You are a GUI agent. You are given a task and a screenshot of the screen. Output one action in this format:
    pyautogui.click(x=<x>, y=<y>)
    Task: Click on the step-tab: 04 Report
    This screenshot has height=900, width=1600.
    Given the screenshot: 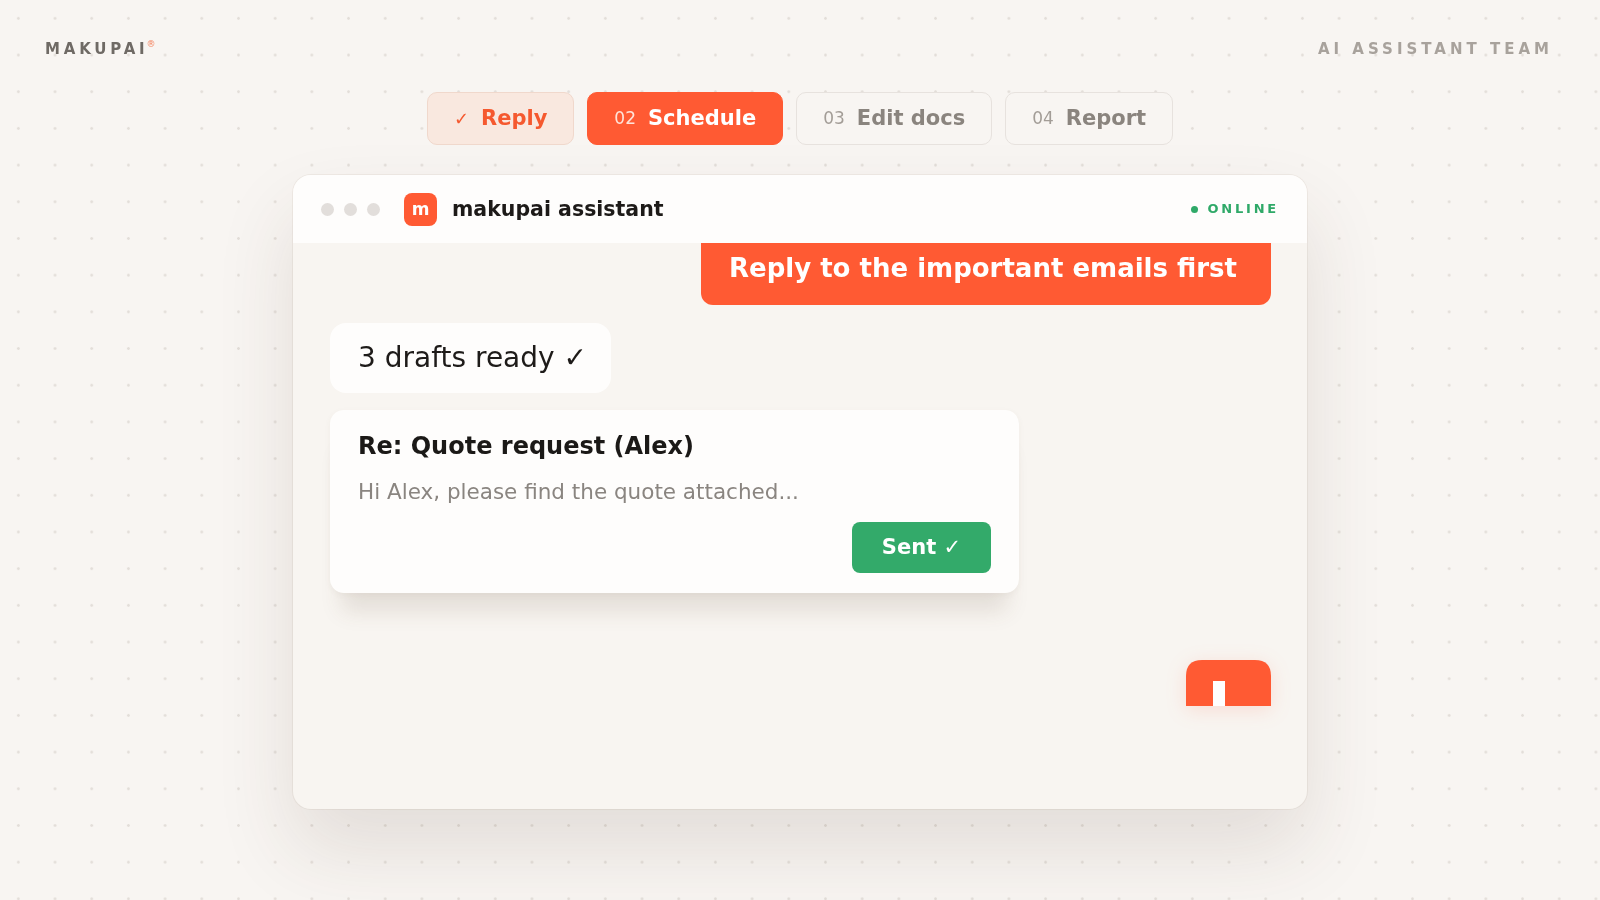 What is the action you would take?
    pyautogui.click(x=1089, y=118)
    